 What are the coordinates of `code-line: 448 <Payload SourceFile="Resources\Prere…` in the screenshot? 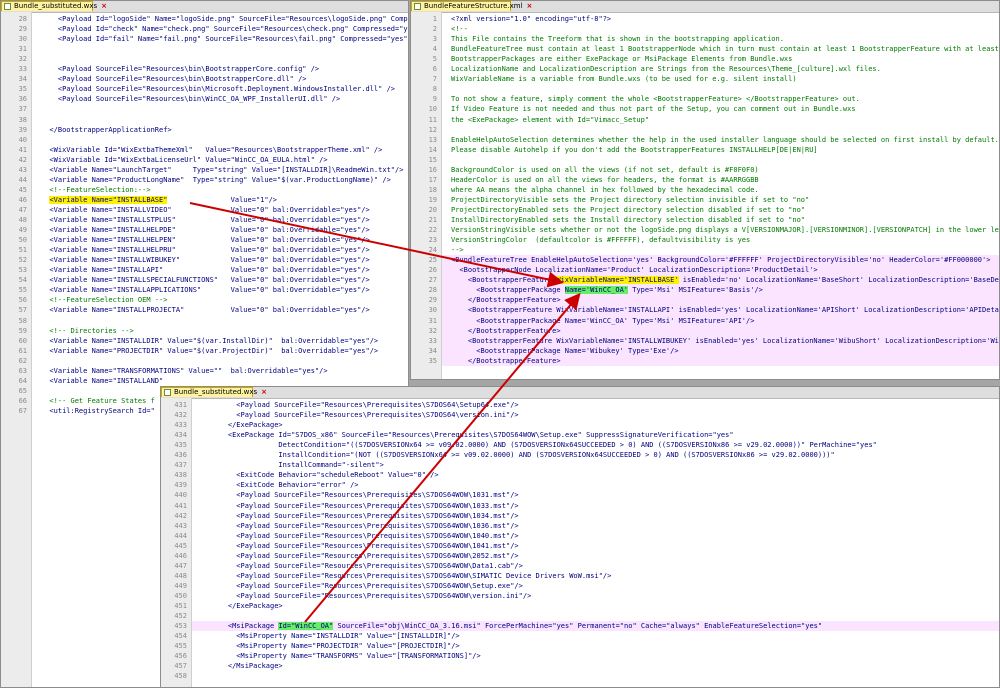 It's located at (580, 576).